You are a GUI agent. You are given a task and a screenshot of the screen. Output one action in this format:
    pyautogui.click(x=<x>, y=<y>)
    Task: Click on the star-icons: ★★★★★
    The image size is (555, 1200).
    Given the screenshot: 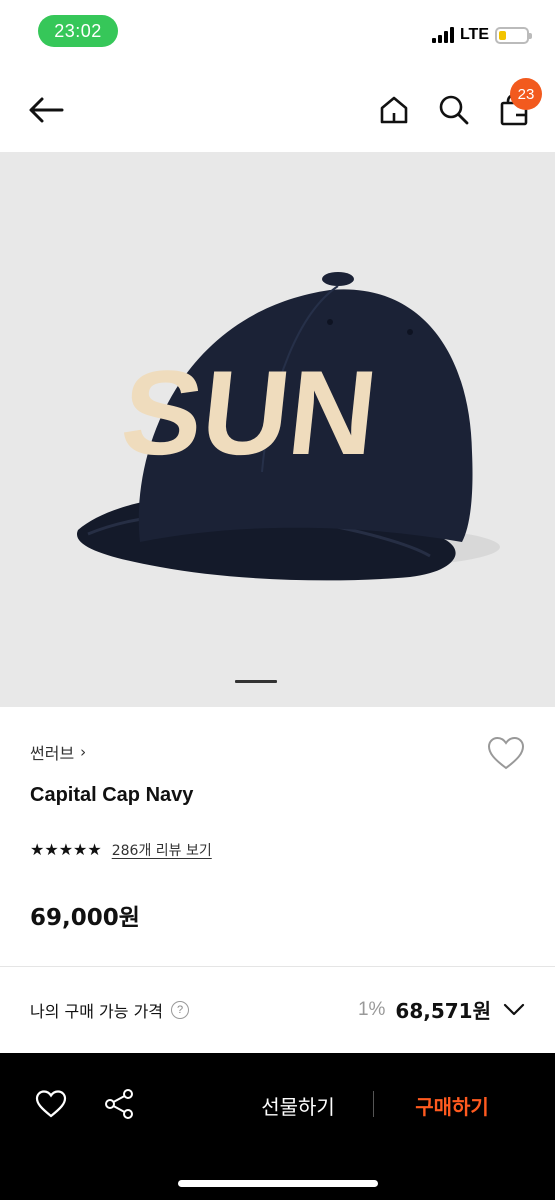 What is the action you would take?
    pyautogui.click(x=66, y=849)
    